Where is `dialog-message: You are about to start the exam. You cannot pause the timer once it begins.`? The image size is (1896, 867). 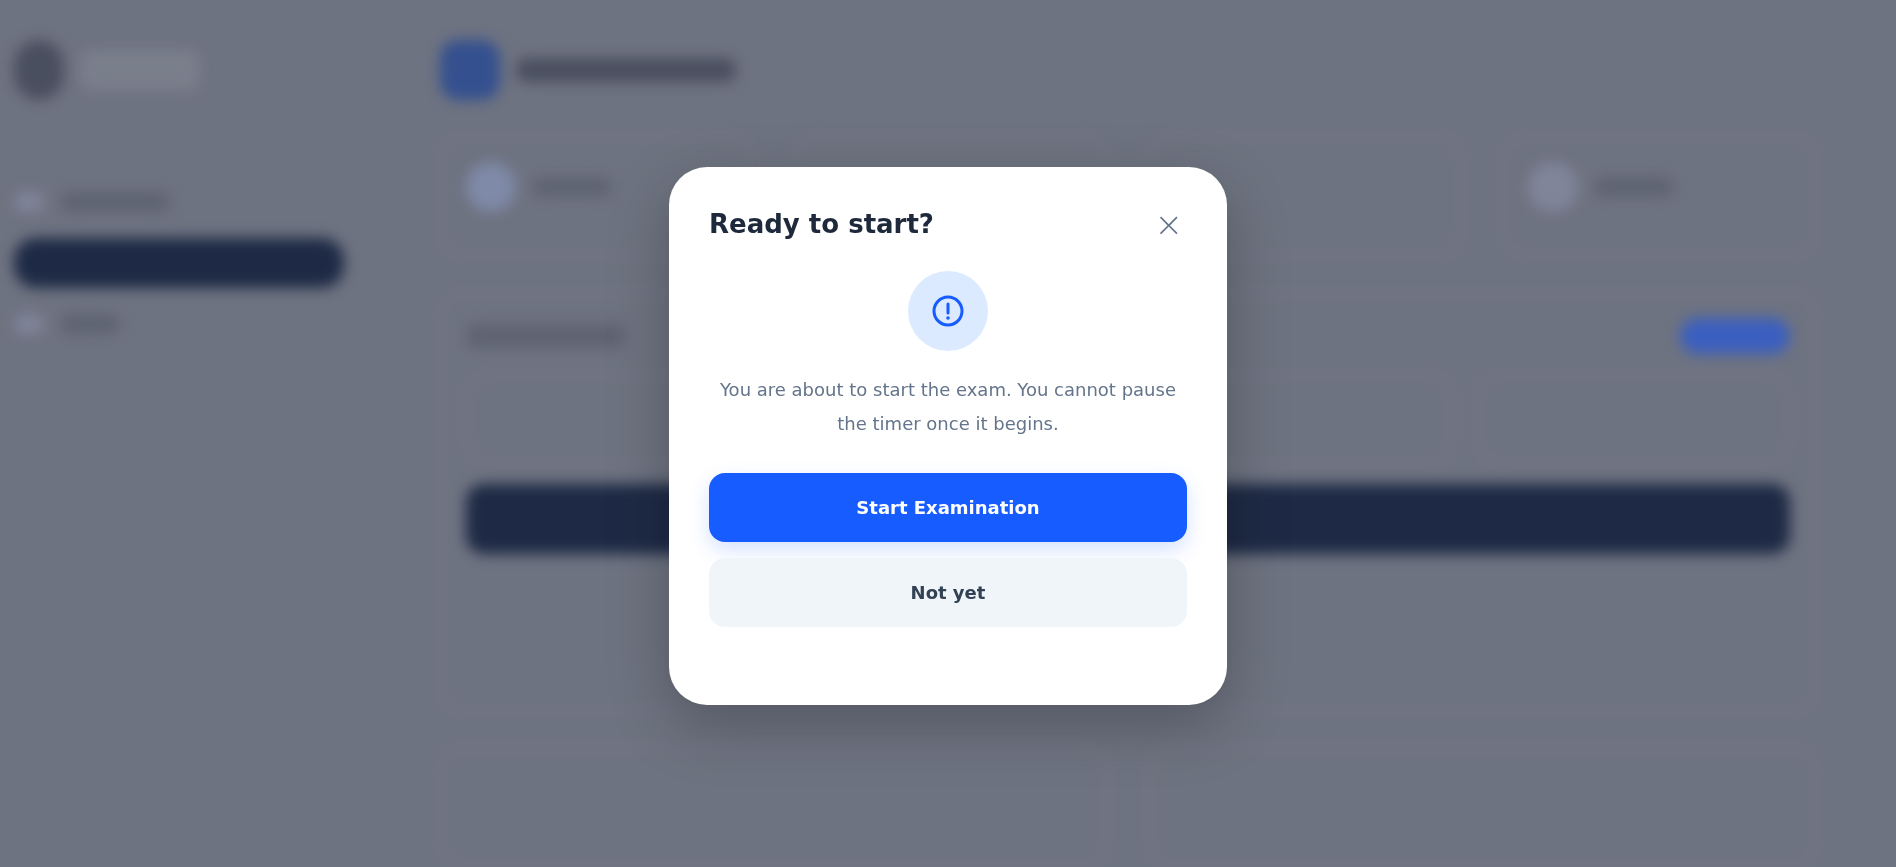
dialog-message: You are about to start the exam. You cannot pause the timer once it begins. is located at coordinates (948, 406).